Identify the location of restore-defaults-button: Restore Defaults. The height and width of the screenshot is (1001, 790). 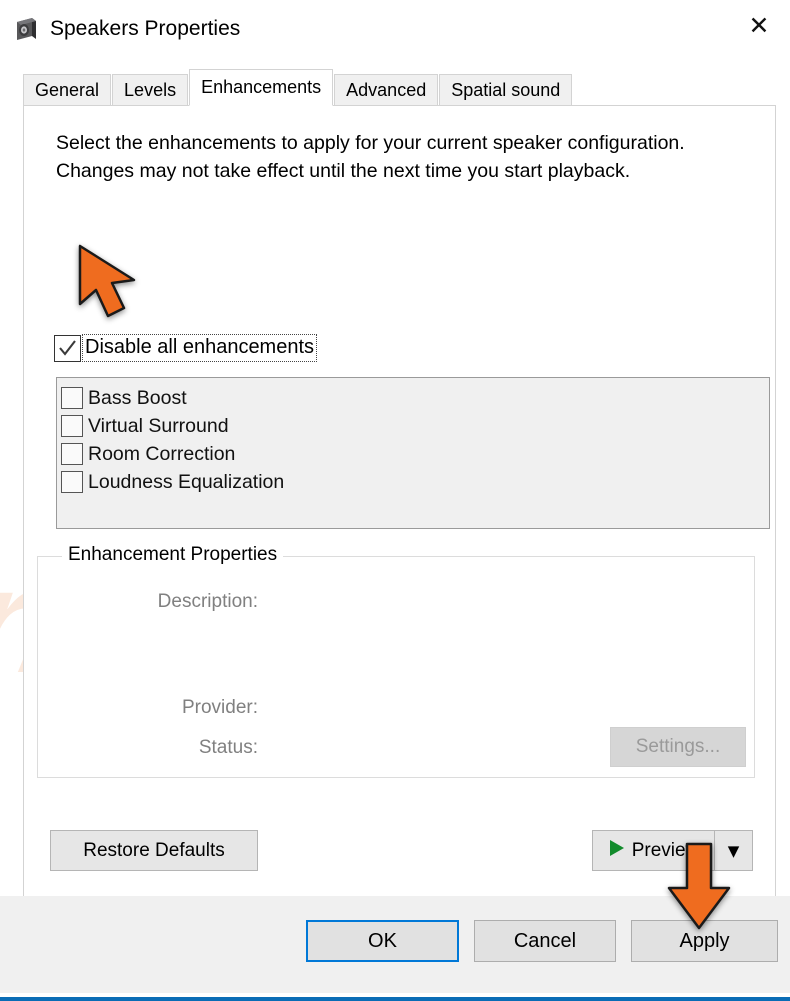
(154, 850).